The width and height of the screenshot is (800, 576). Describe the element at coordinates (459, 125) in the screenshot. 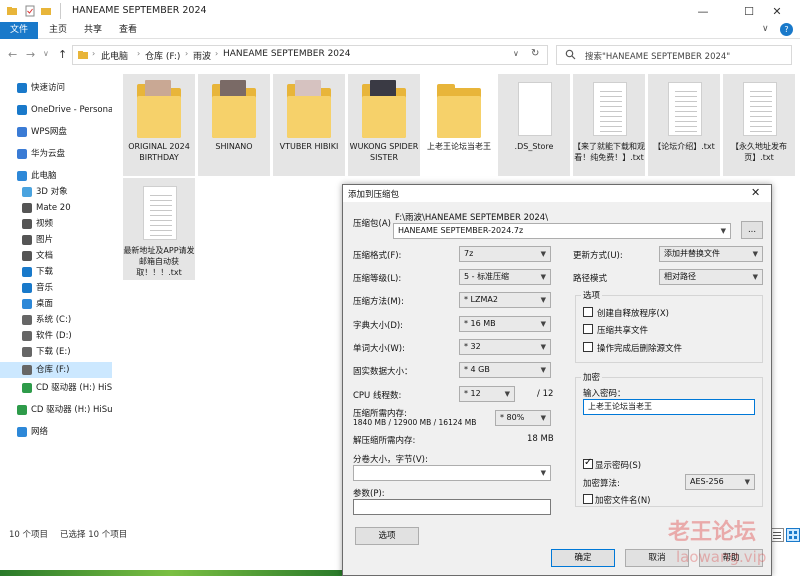

I see `folder-item: 上老王论坛当老王` at that location.